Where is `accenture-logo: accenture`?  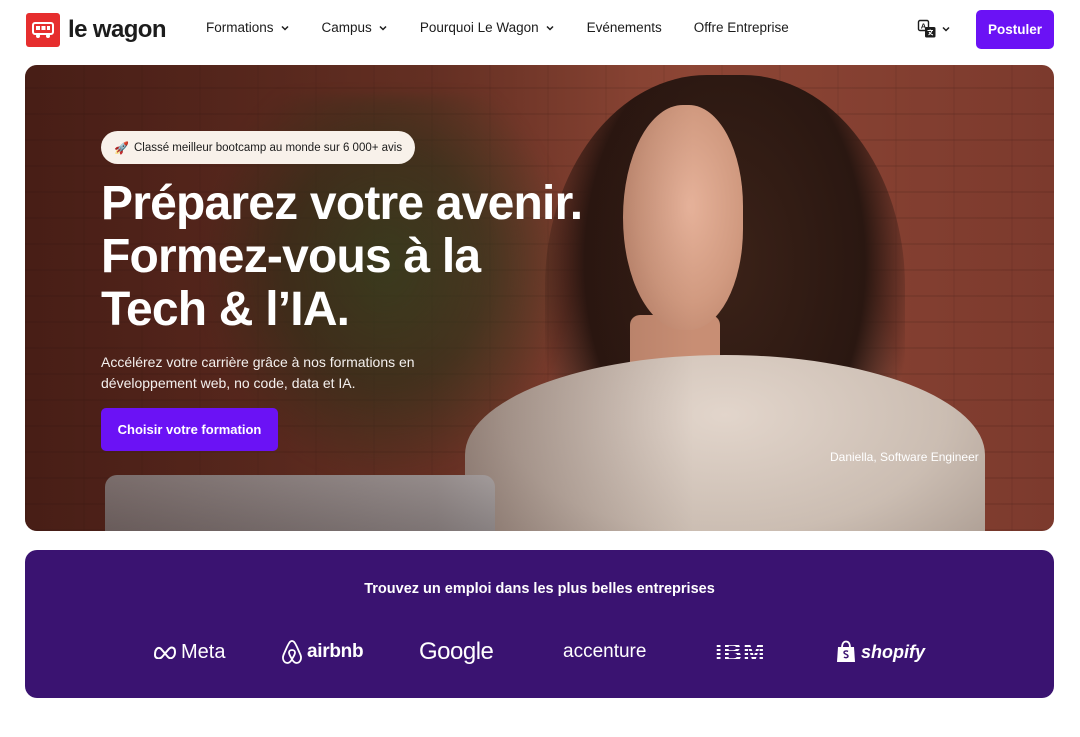
accenture-logo: accenture is located at coordinates (604, 652).